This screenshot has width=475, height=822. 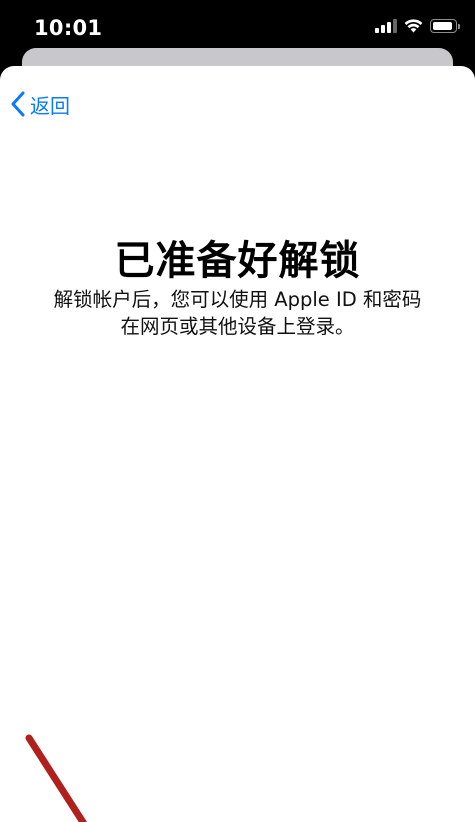 What do you see at coordinates (56, 778) in the screenshot?
I see `annotation-stroke` at bounding box center [56, 778].